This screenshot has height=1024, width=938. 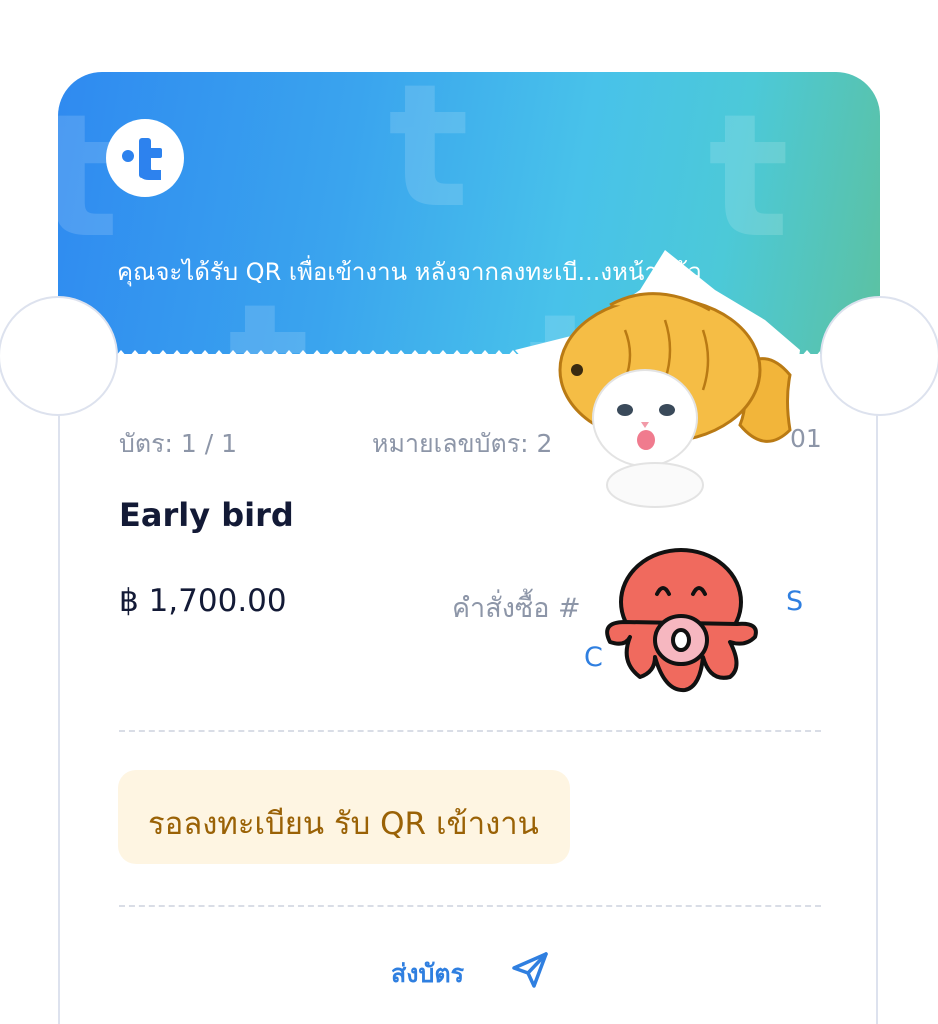 I want to click on ticket-type-name: Early bird, so click(x=206, y=515).